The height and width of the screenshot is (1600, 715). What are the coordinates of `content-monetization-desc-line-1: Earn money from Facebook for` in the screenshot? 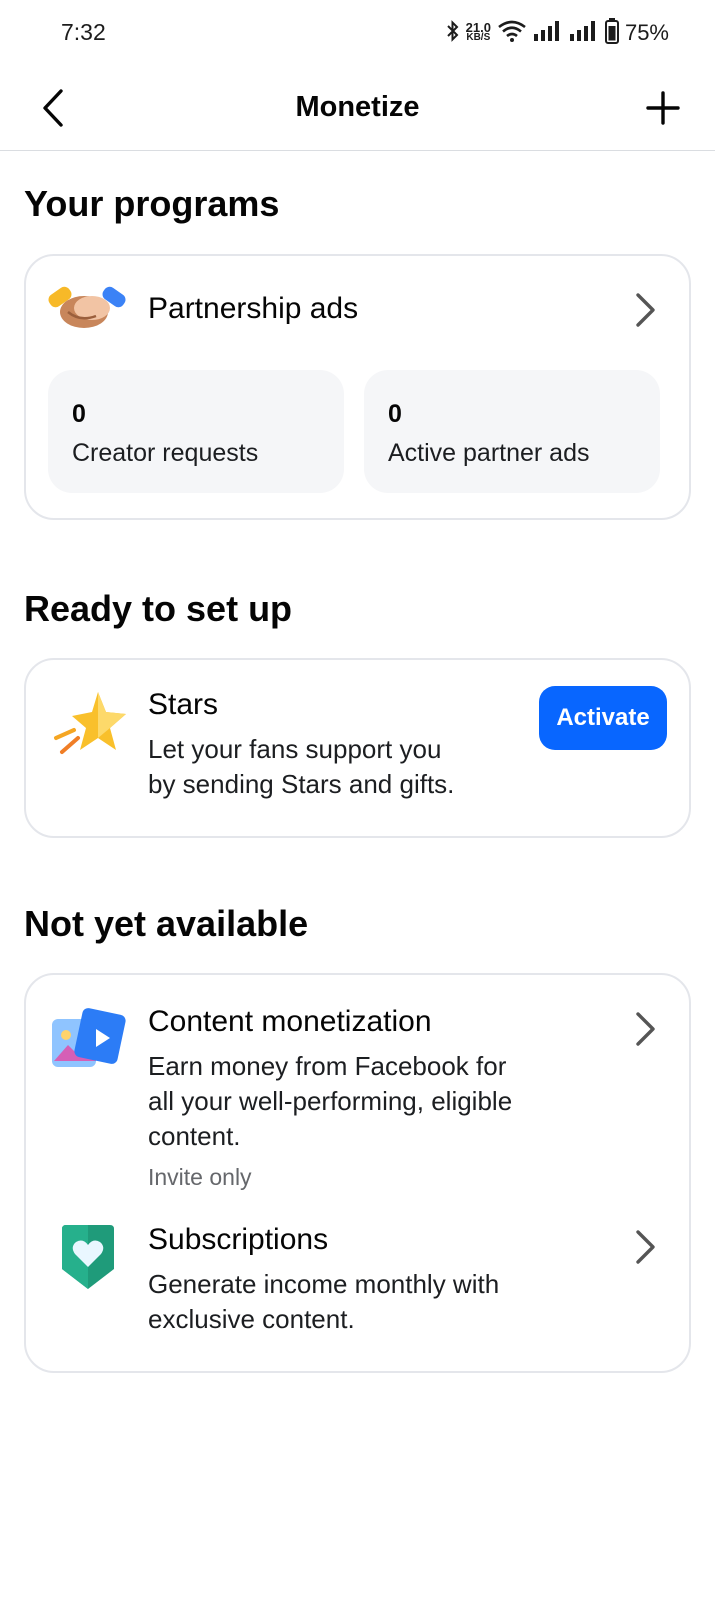 It's located at (327, 1066).